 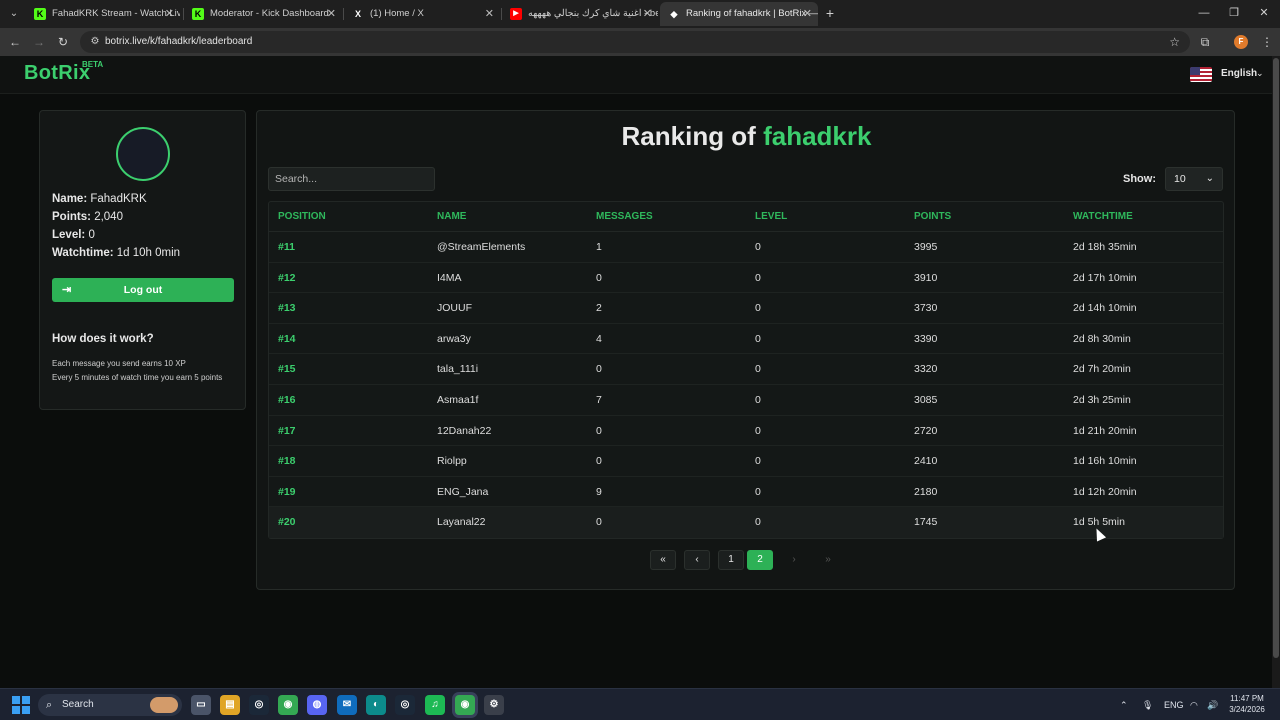 What do you see at coordinates (580, 14) in the screenshot?
I see `tab-youtube: ▶ اغنية شاي كرك بنجالي ههههه - be ✕` at bounding box center [580, 14].